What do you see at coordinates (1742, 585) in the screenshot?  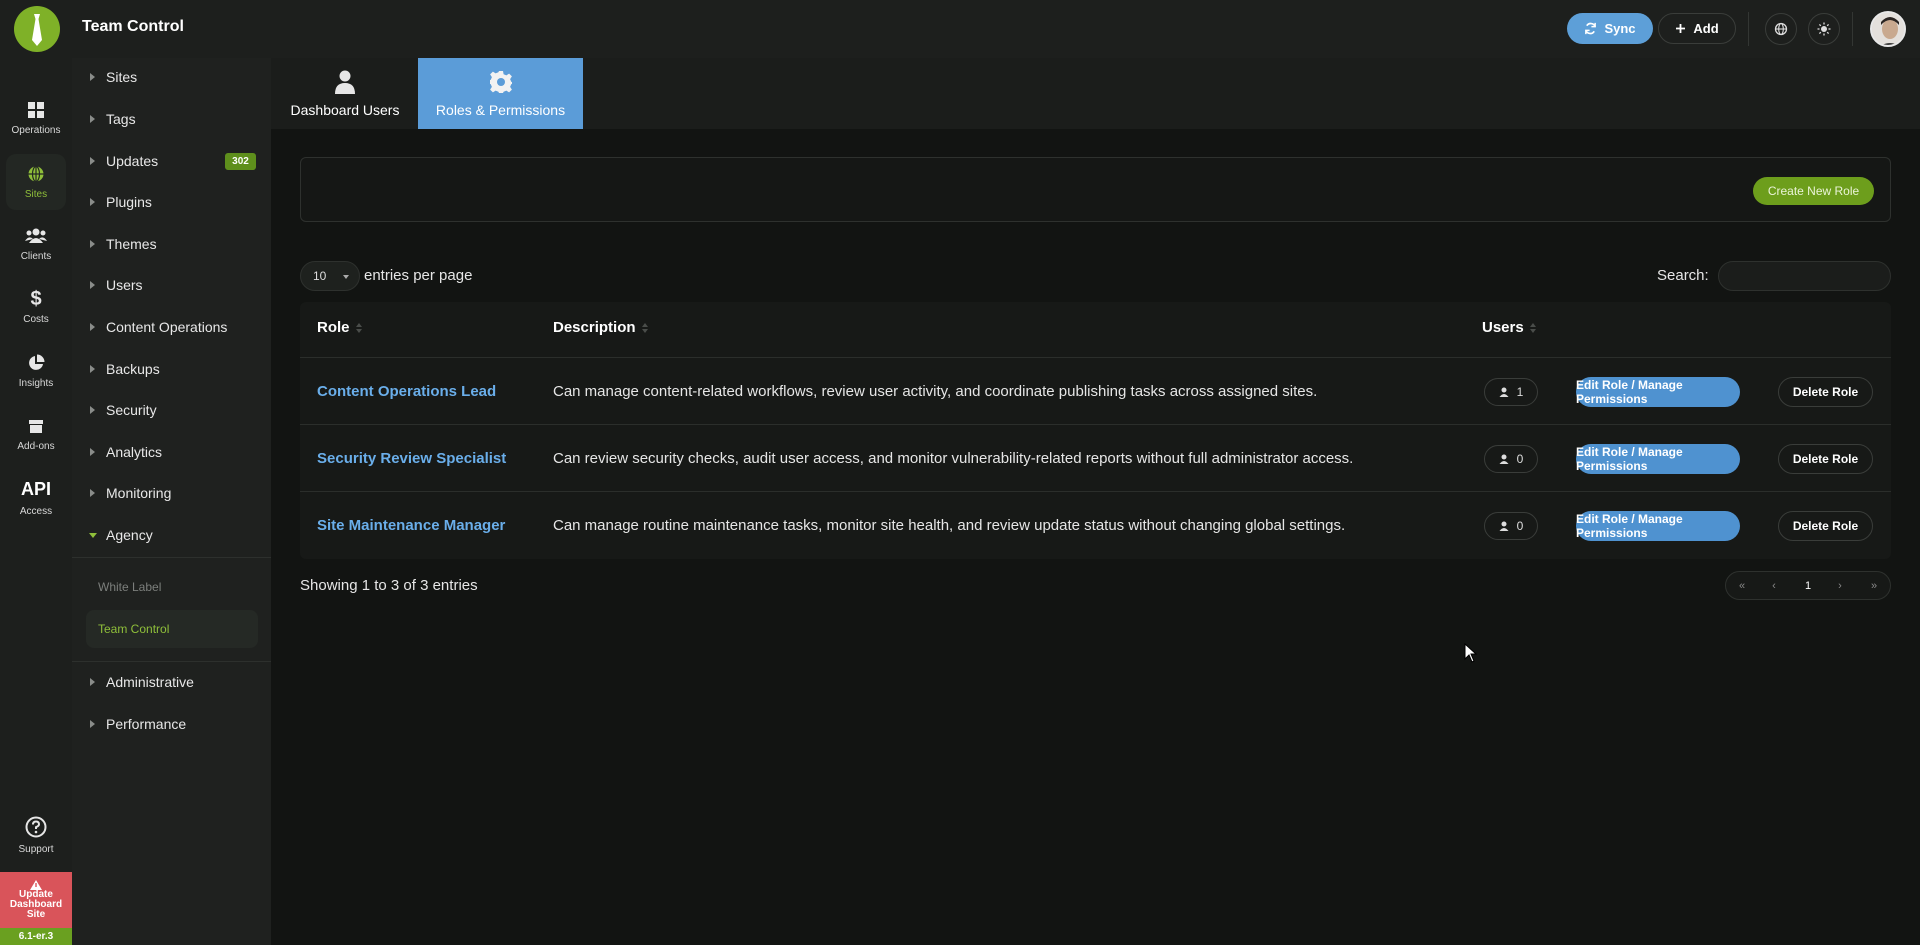 I see `pager-first: «` at bounding box center [1742, 585].